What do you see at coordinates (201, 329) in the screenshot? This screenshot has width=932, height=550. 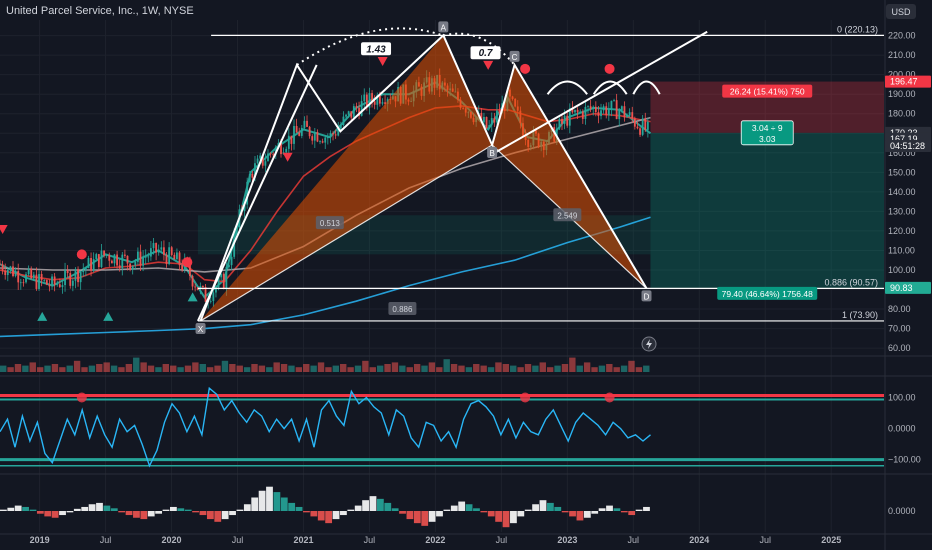 I see `pattern-point-label: X` at bounding box center [201, 329].